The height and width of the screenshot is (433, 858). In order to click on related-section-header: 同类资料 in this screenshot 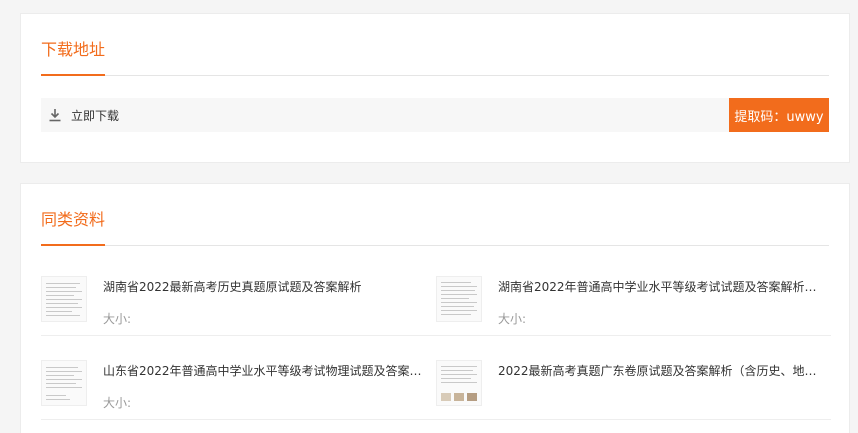, I will do `click(435, 221)`.